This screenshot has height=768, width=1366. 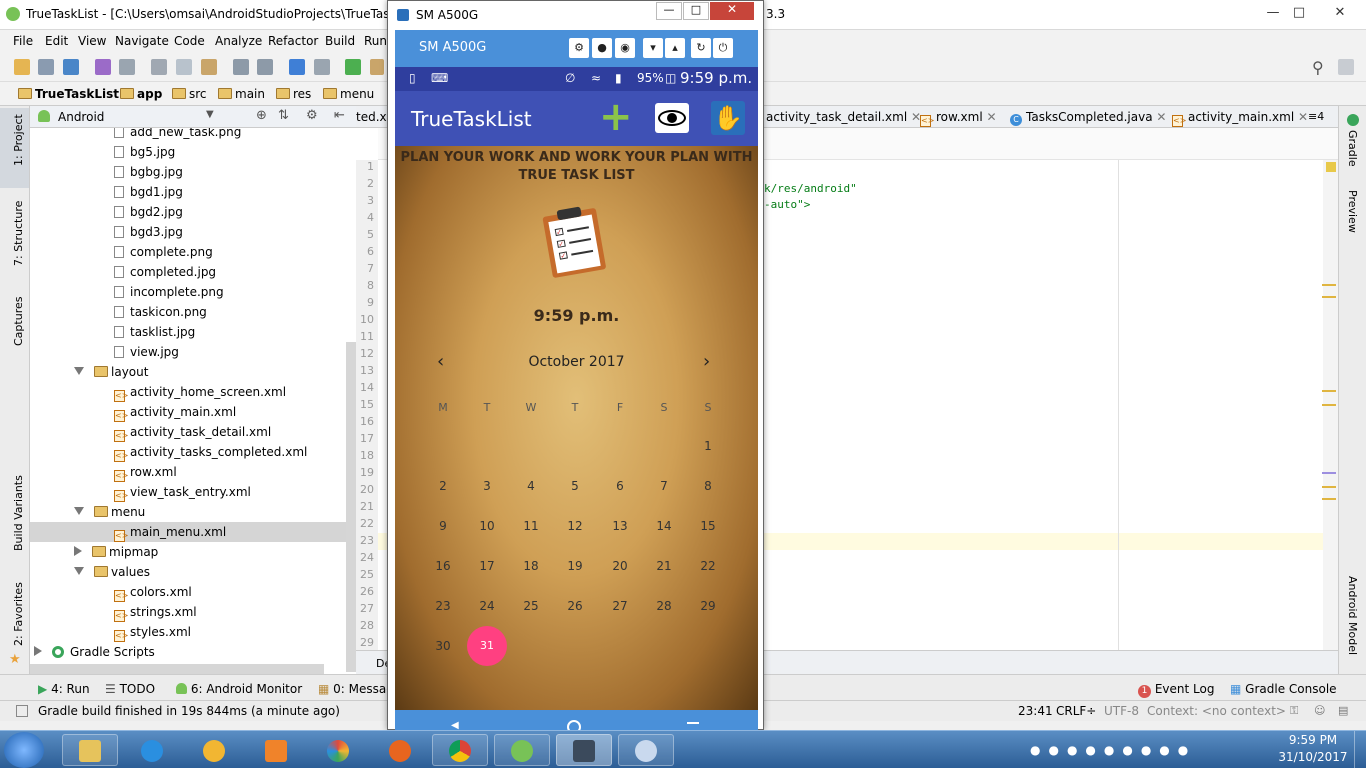 What do you see at coordinates (193, 572) in the screenshot?
I see `tree-item: values` at bounding box center [193, 572].